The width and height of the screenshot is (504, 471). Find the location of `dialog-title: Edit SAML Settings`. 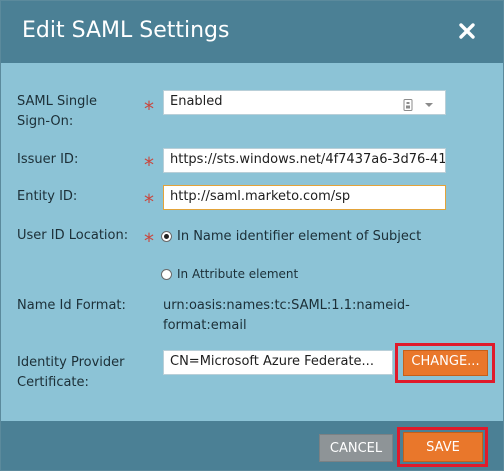

dialog-title: Edit SAML Settings is located at coordinates (126, 30).